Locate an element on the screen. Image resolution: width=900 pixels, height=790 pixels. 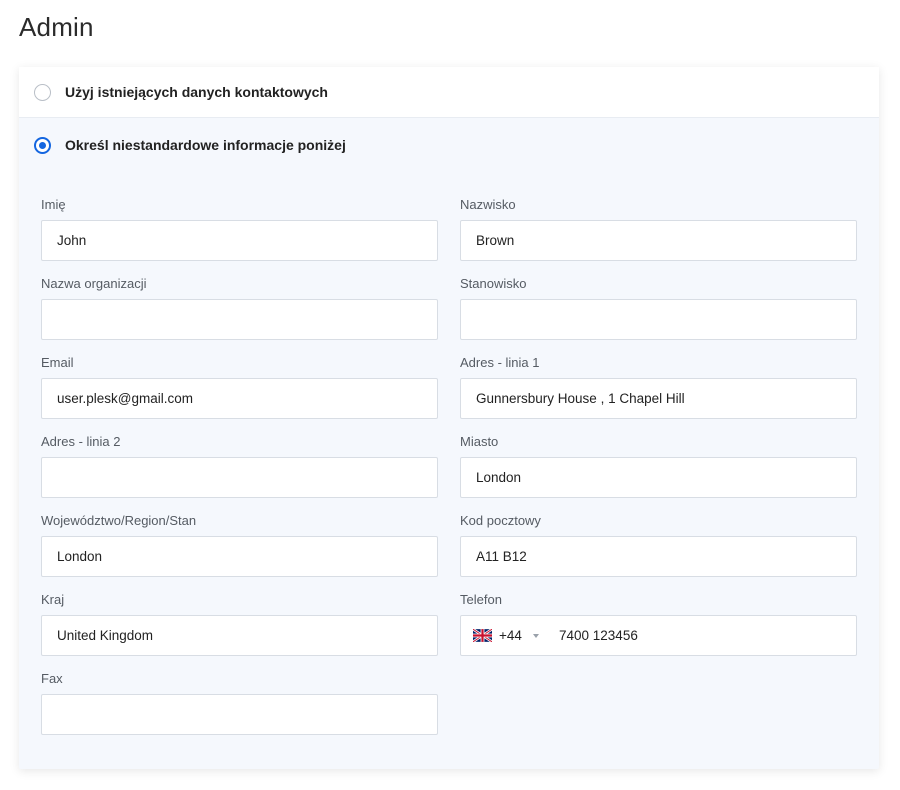
postal-code-label: Kod pocztowy is located at coordinates (500, 520).